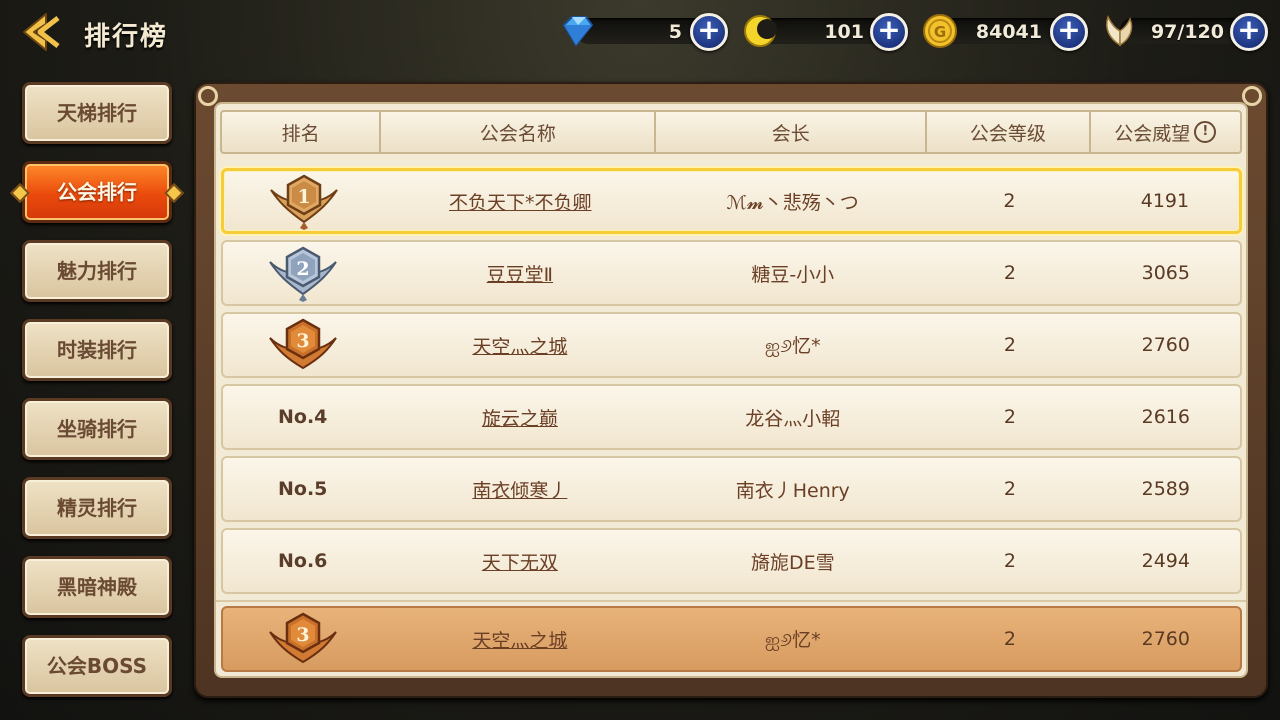 The width and height of the screenshot is (1280, 720). Describe the element at coordinates (97, 271) in the screenshot. I see `nav-charm-ranking: 魅力排行` at that location.